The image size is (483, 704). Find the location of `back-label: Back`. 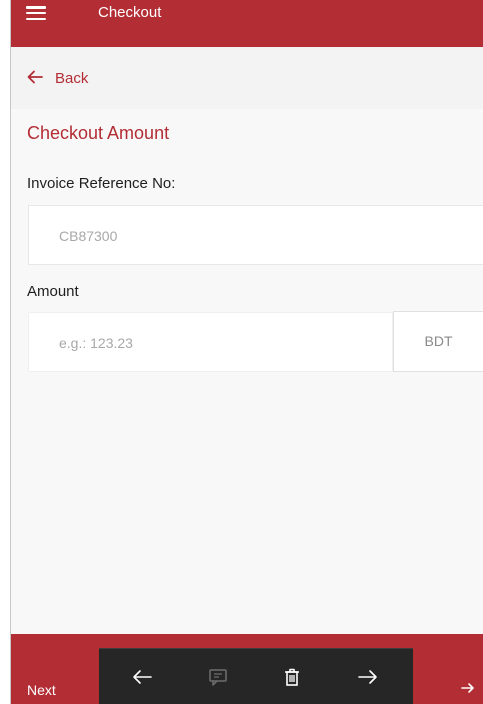

back-label: Back is located at coordinates (72, 78).